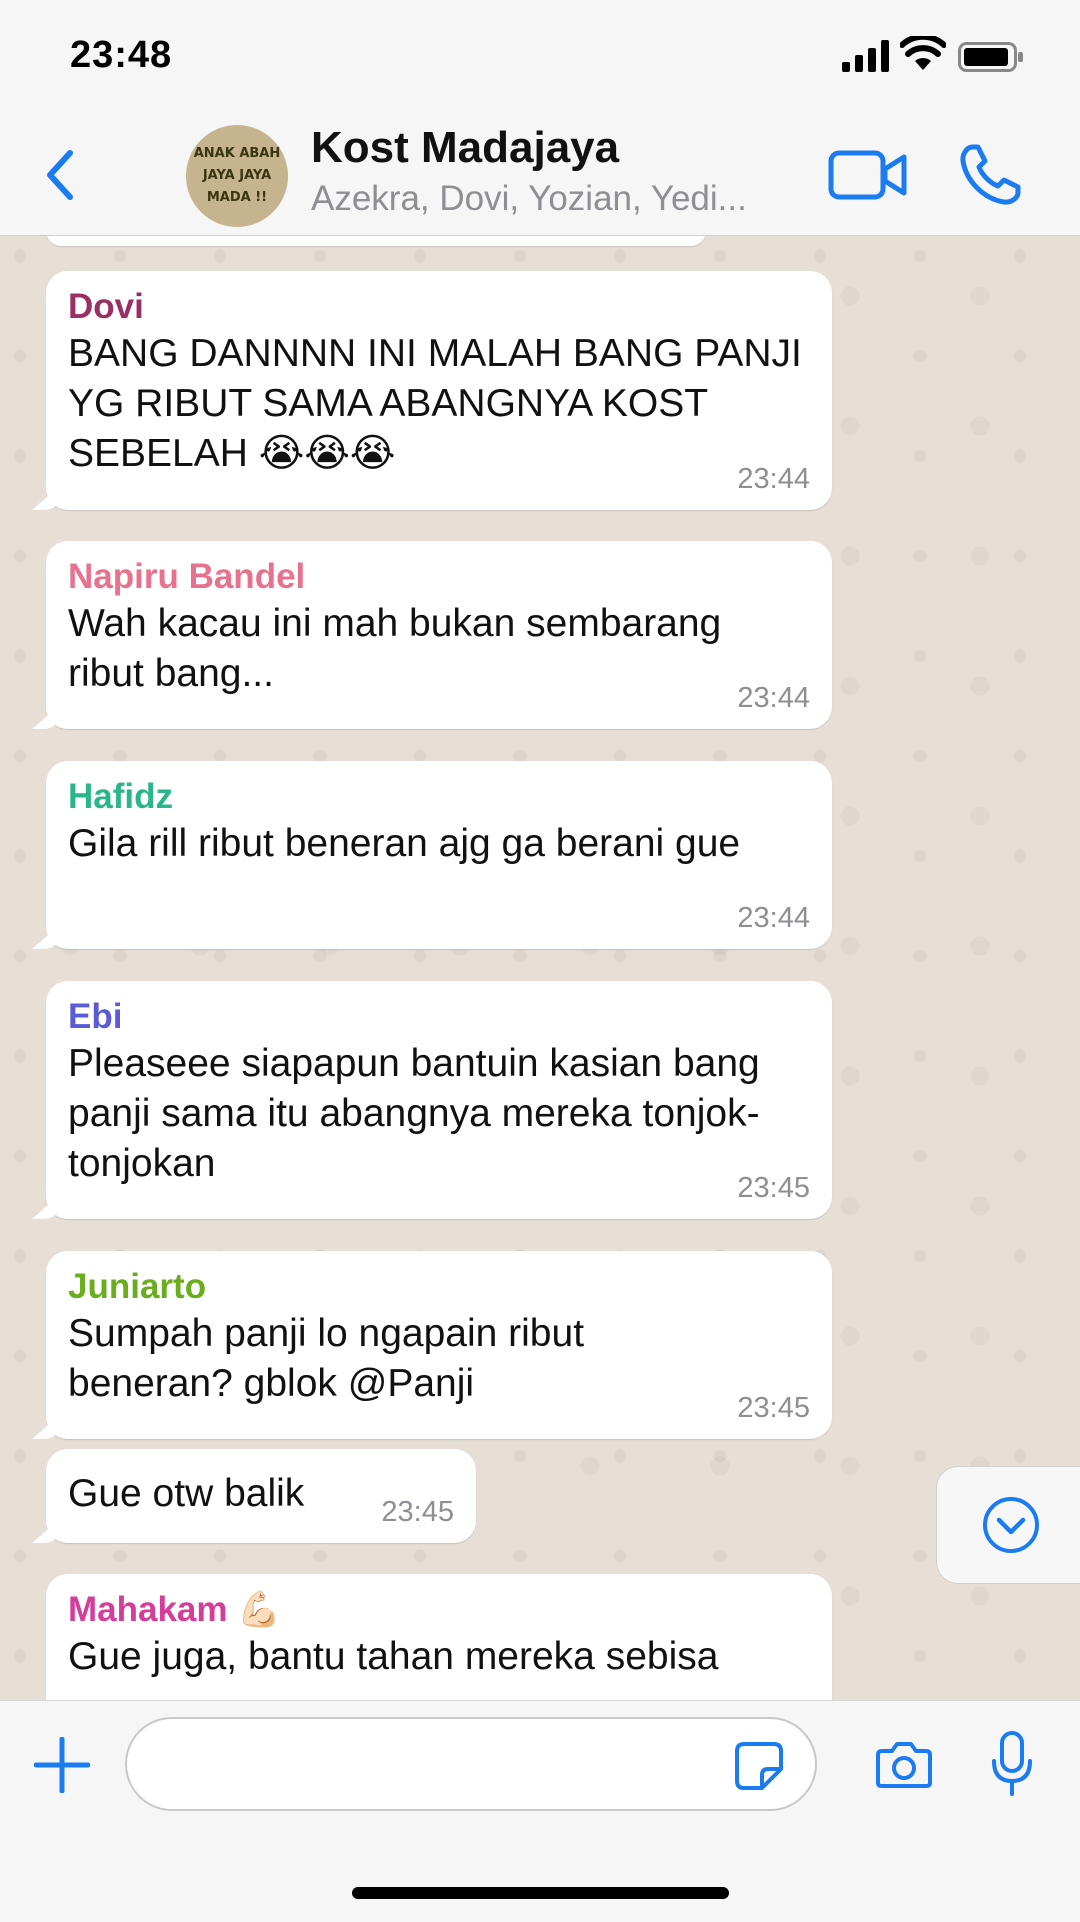 This screenshot has height=1922, width=1080. I want to click on message-sender: Ebi, so click(95, 1016).